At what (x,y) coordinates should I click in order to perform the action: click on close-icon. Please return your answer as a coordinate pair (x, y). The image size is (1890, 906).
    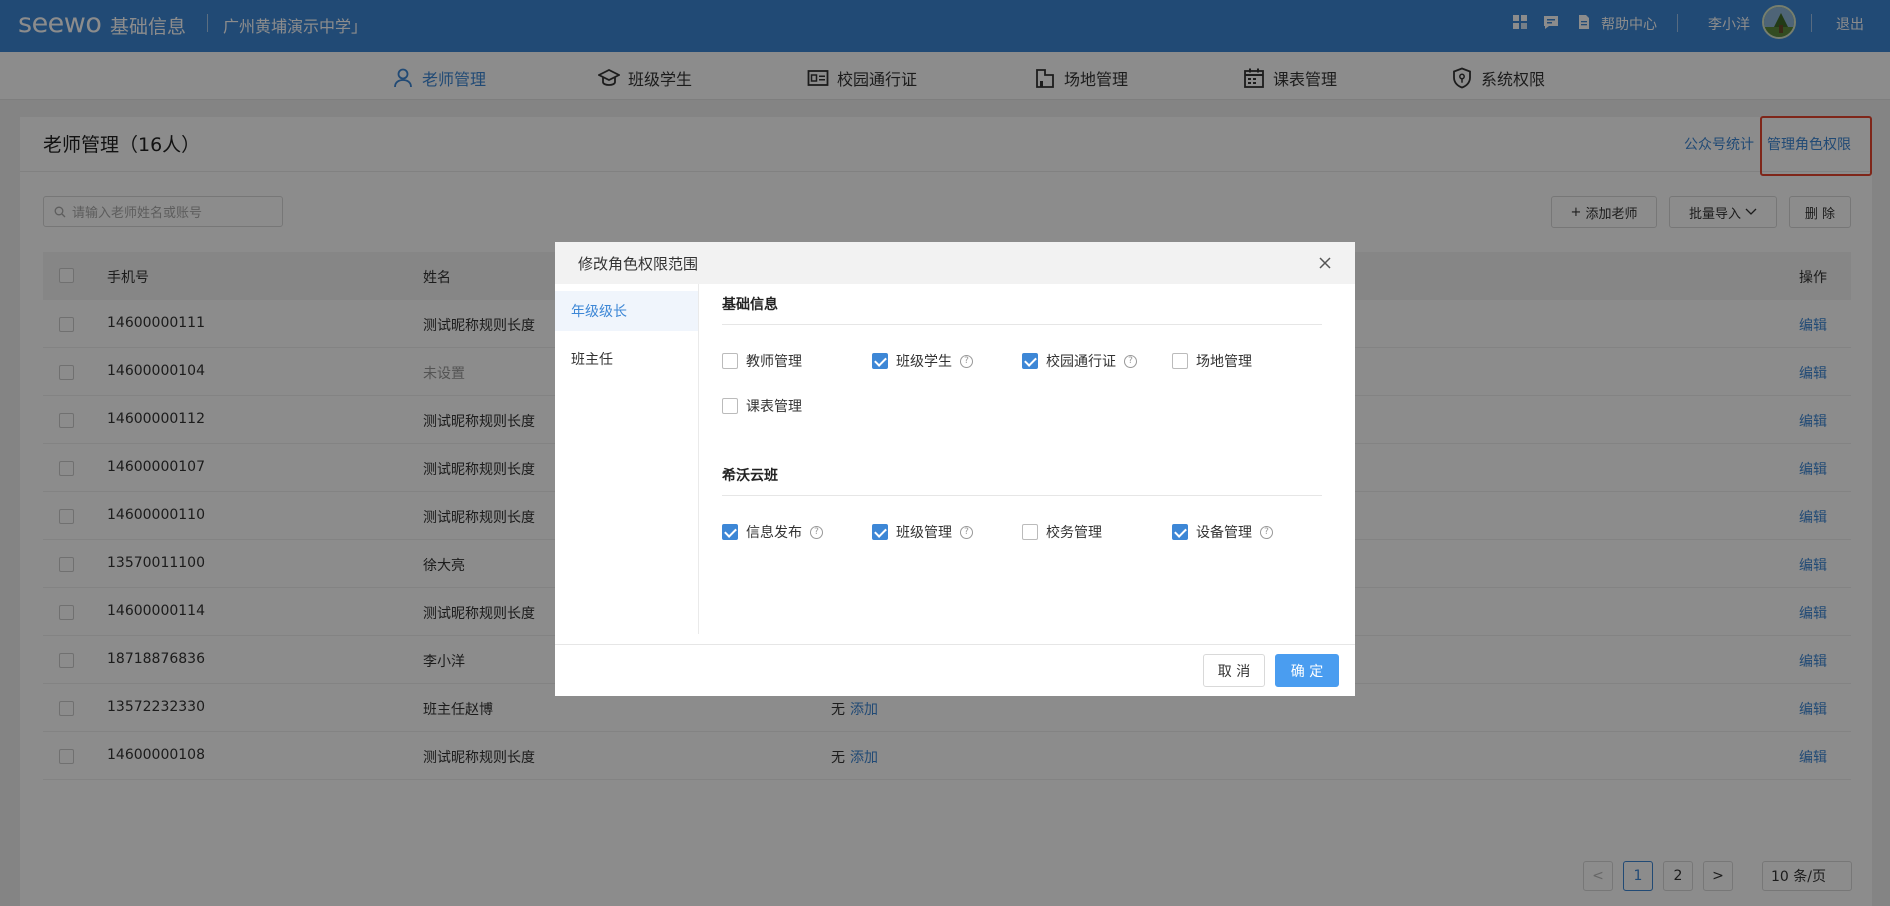
    Looking at the image, I should click on (1325, 263).